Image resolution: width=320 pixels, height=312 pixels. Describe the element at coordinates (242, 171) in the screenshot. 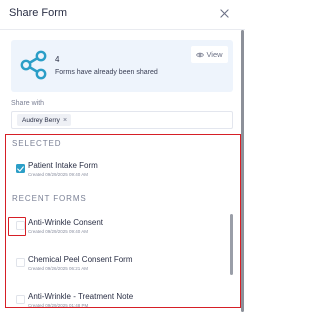

I see `modal-scrollbar-thumb` at that location.